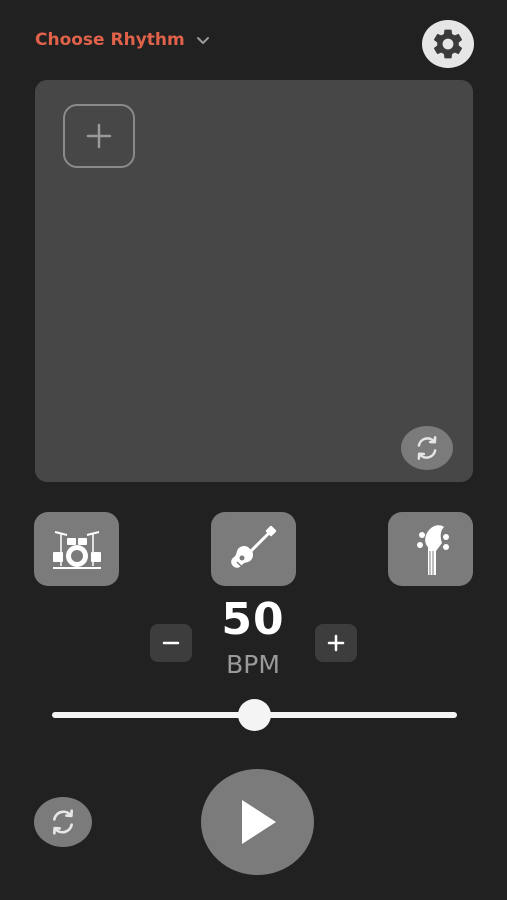 The width and height of the screenshot is (507, 900). I want to click on tempo-increment-button, so click(336, 643).